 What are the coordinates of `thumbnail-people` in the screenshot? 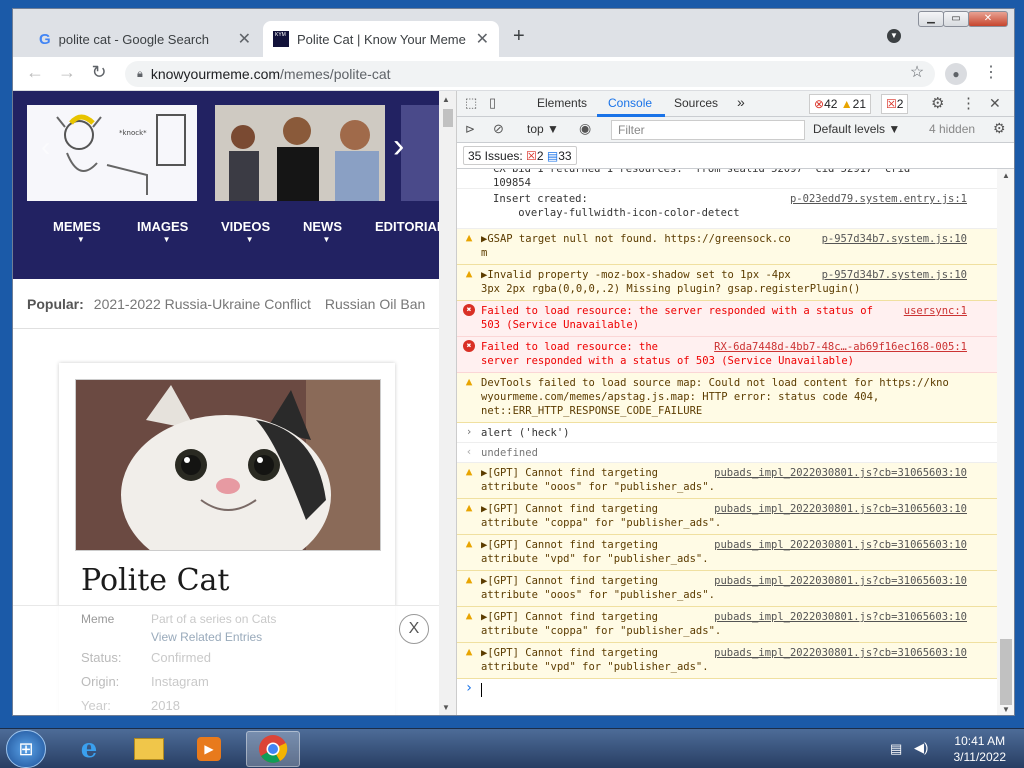 It's located at (300, 153).